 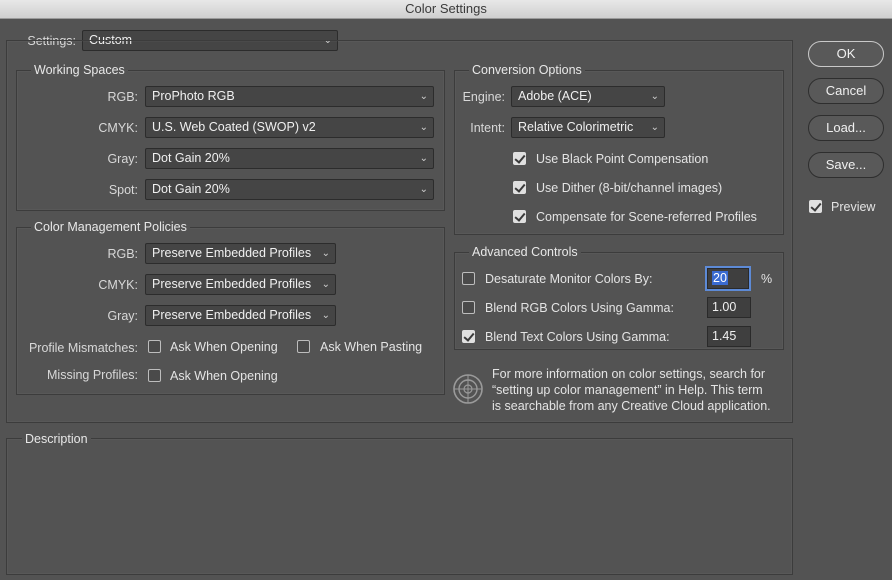 I want to click on engine-select: Adobe (ACE) ⌄, so click(x=588, y=96).